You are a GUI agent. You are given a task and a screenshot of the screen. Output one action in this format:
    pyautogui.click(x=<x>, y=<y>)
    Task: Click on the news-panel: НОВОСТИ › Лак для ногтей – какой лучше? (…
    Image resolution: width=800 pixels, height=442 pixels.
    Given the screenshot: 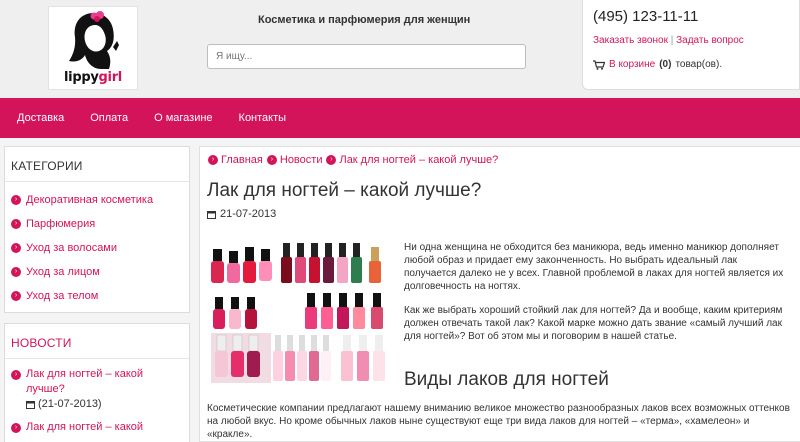 What is the action you would take?
    pyautogui.click(x=97, y=382)
    